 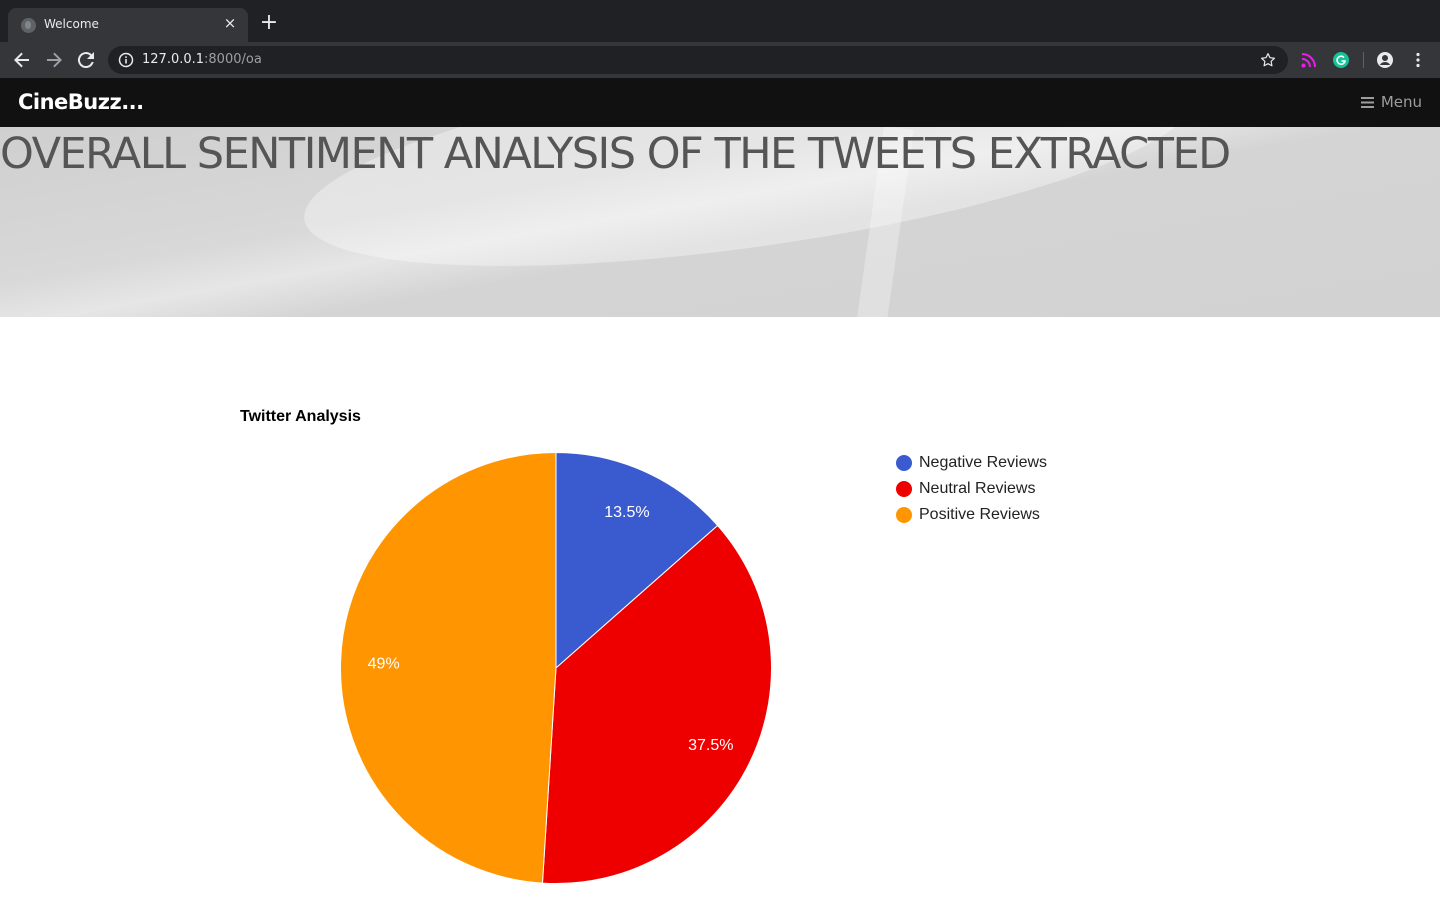 I want to click on reload-icon, so click(x=86, y=60).